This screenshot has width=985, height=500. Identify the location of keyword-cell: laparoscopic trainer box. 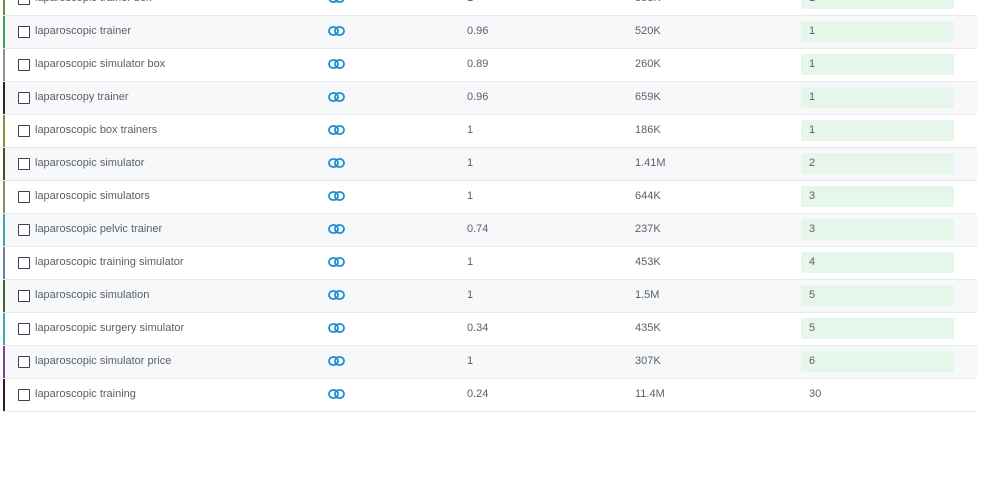
(93, 2).